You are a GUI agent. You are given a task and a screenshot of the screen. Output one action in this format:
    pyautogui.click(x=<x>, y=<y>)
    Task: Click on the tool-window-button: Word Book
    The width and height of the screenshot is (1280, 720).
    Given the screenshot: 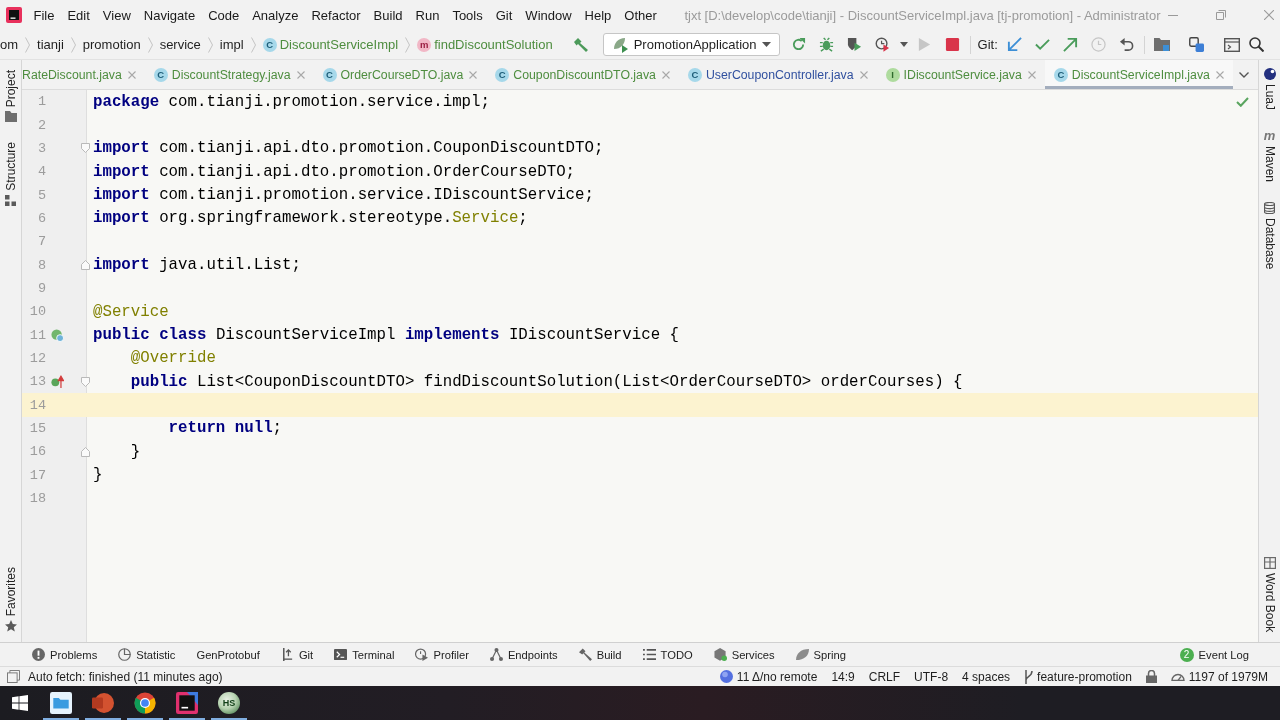 What is the action you would take?
    pyautogui.click(x=1269, y=594)
    